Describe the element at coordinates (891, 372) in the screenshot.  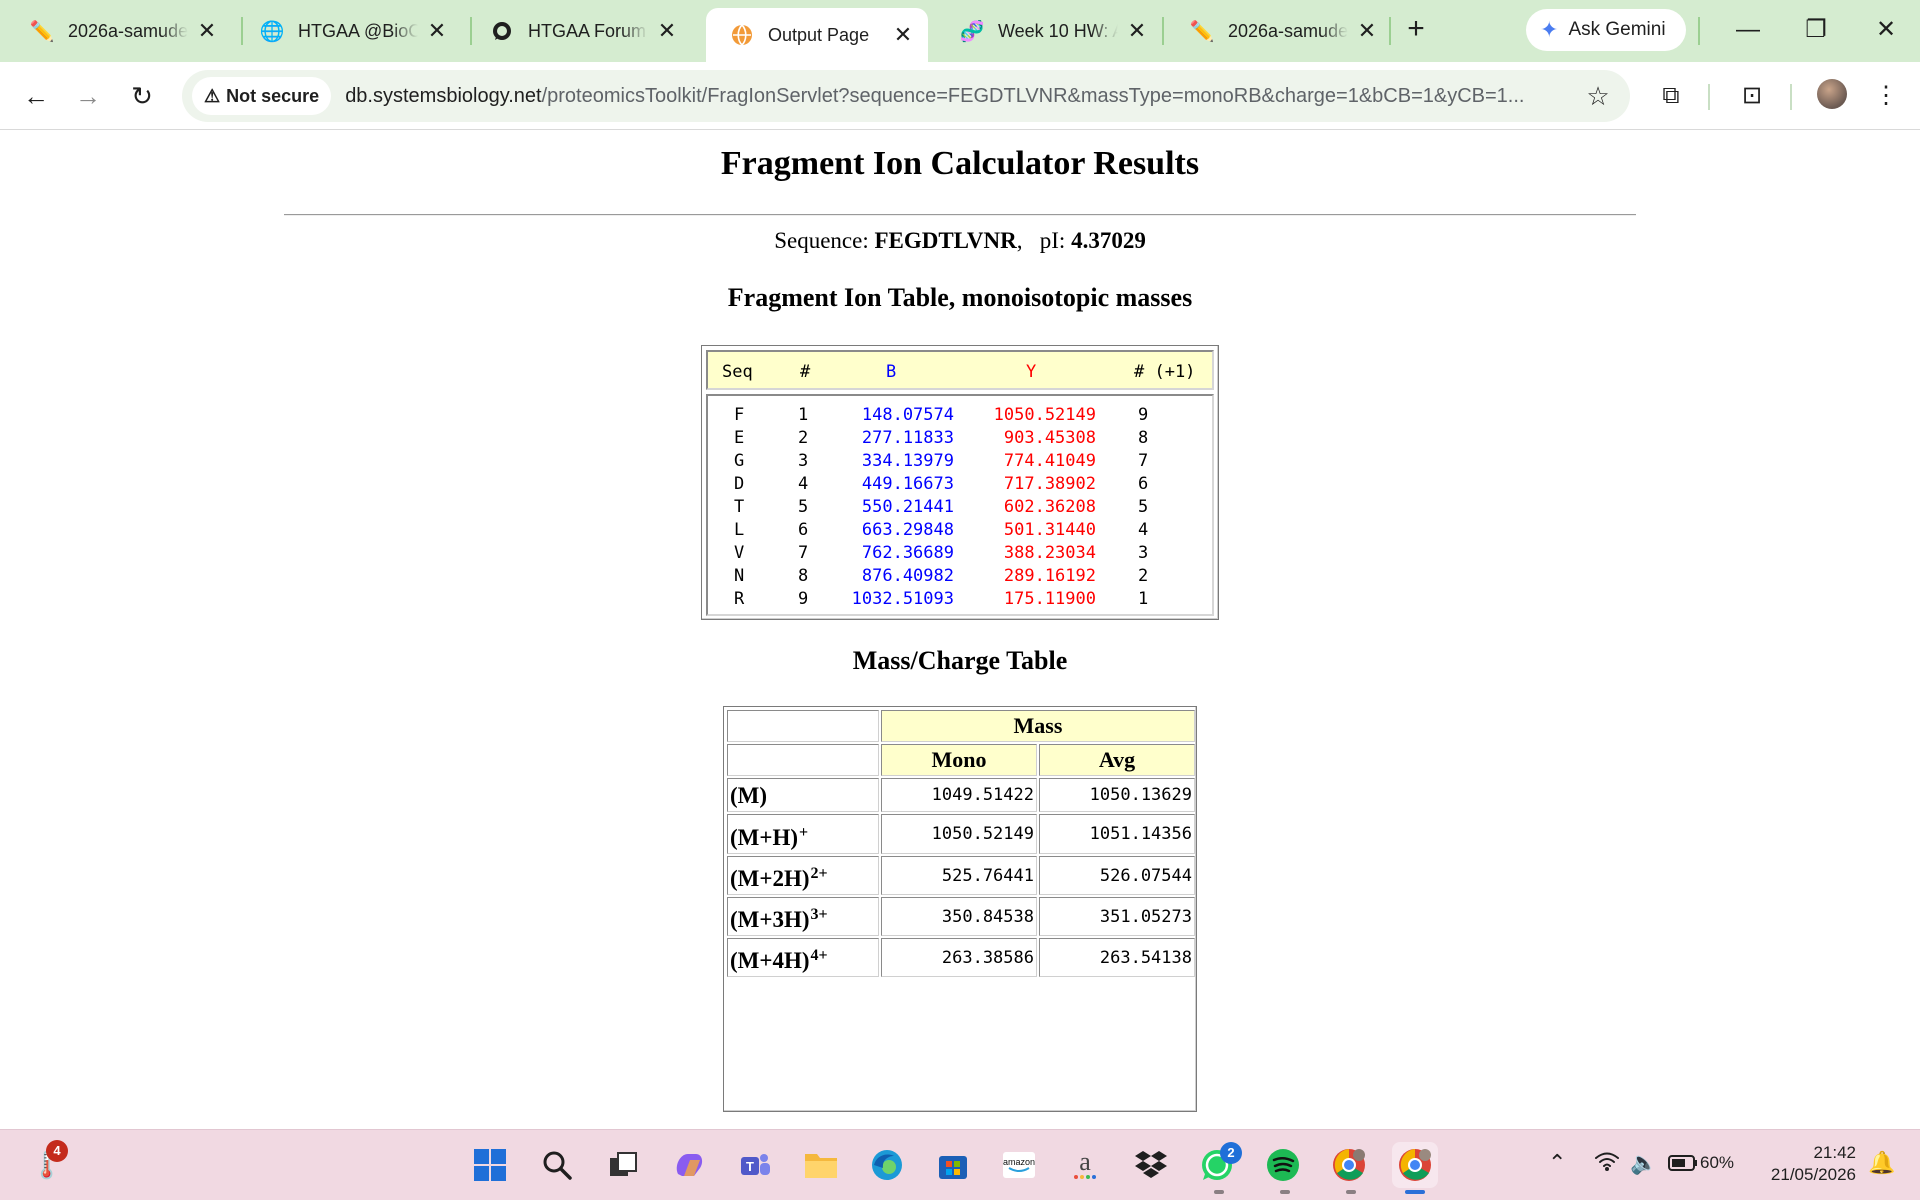
I see `header-b: B` at that location.